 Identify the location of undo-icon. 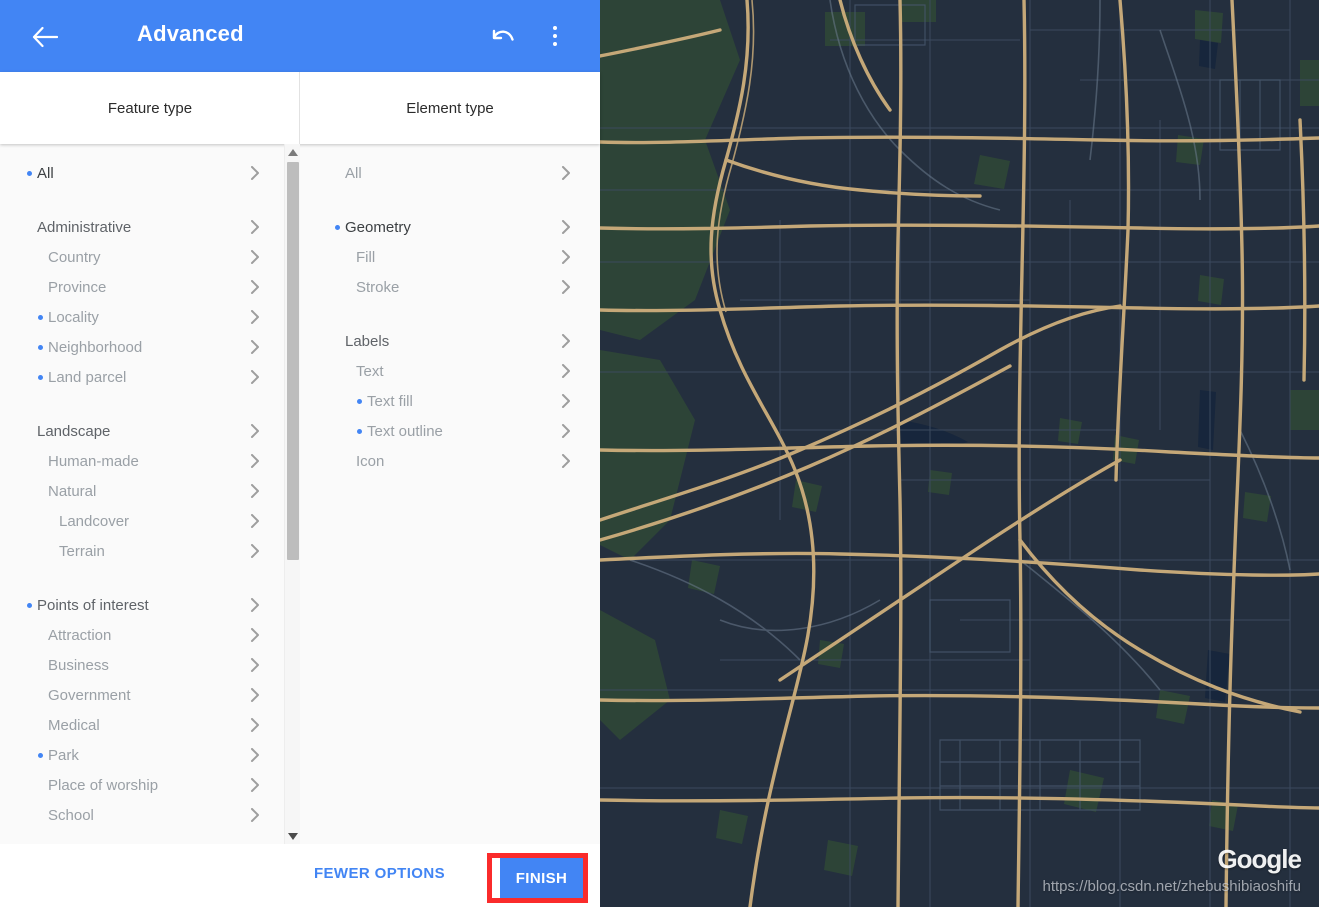
(504, 37).